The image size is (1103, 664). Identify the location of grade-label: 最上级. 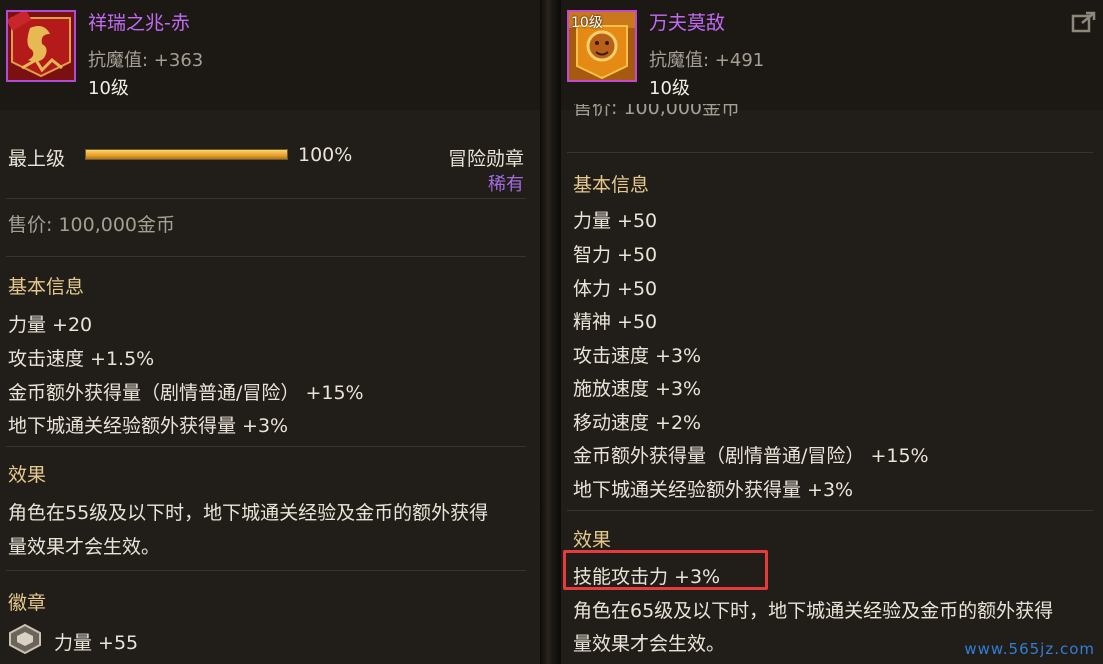
(37, 159).